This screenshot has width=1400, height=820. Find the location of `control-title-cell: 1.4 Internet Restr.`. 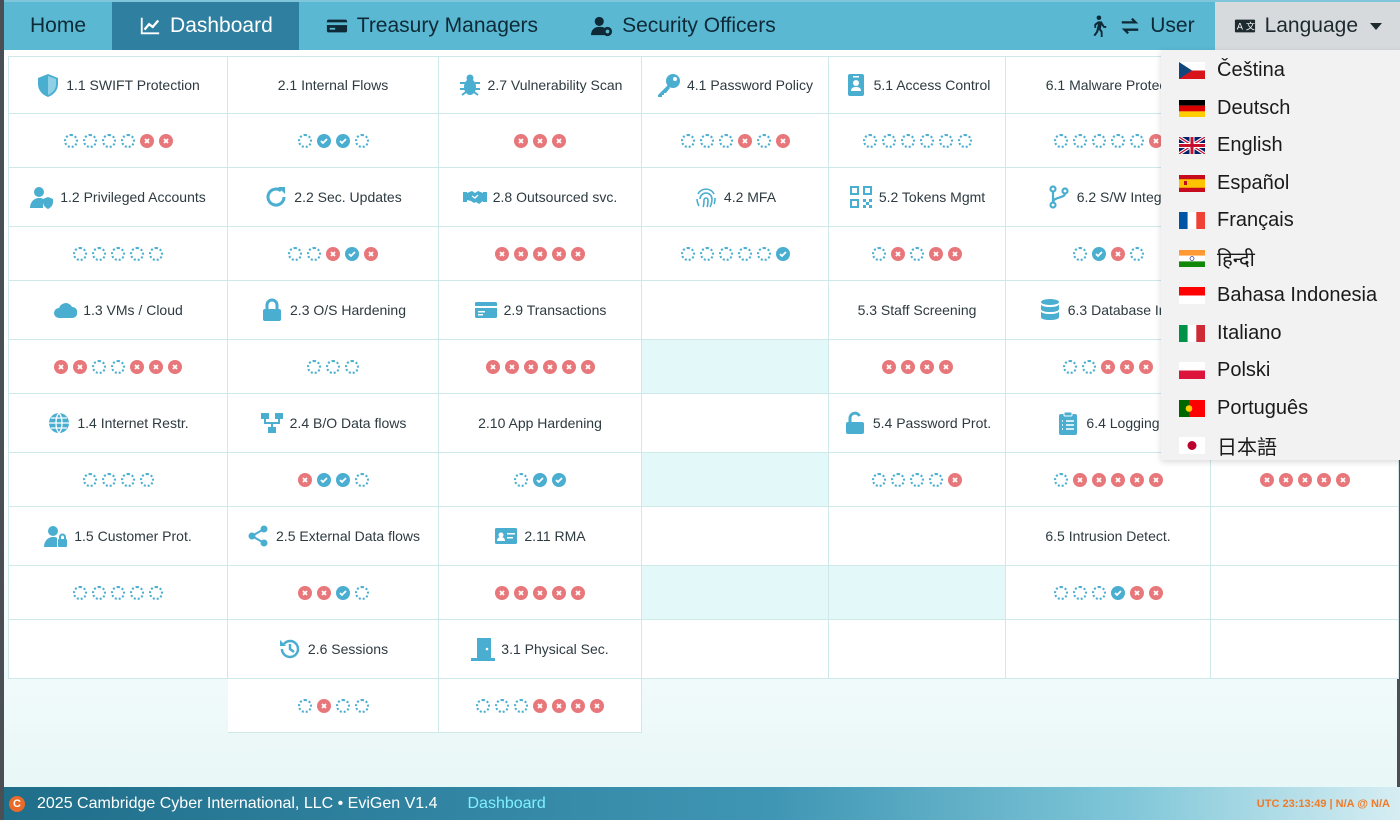

control-title-cell: 1.4 Internet Restr. is located at coordinates (118, 423).